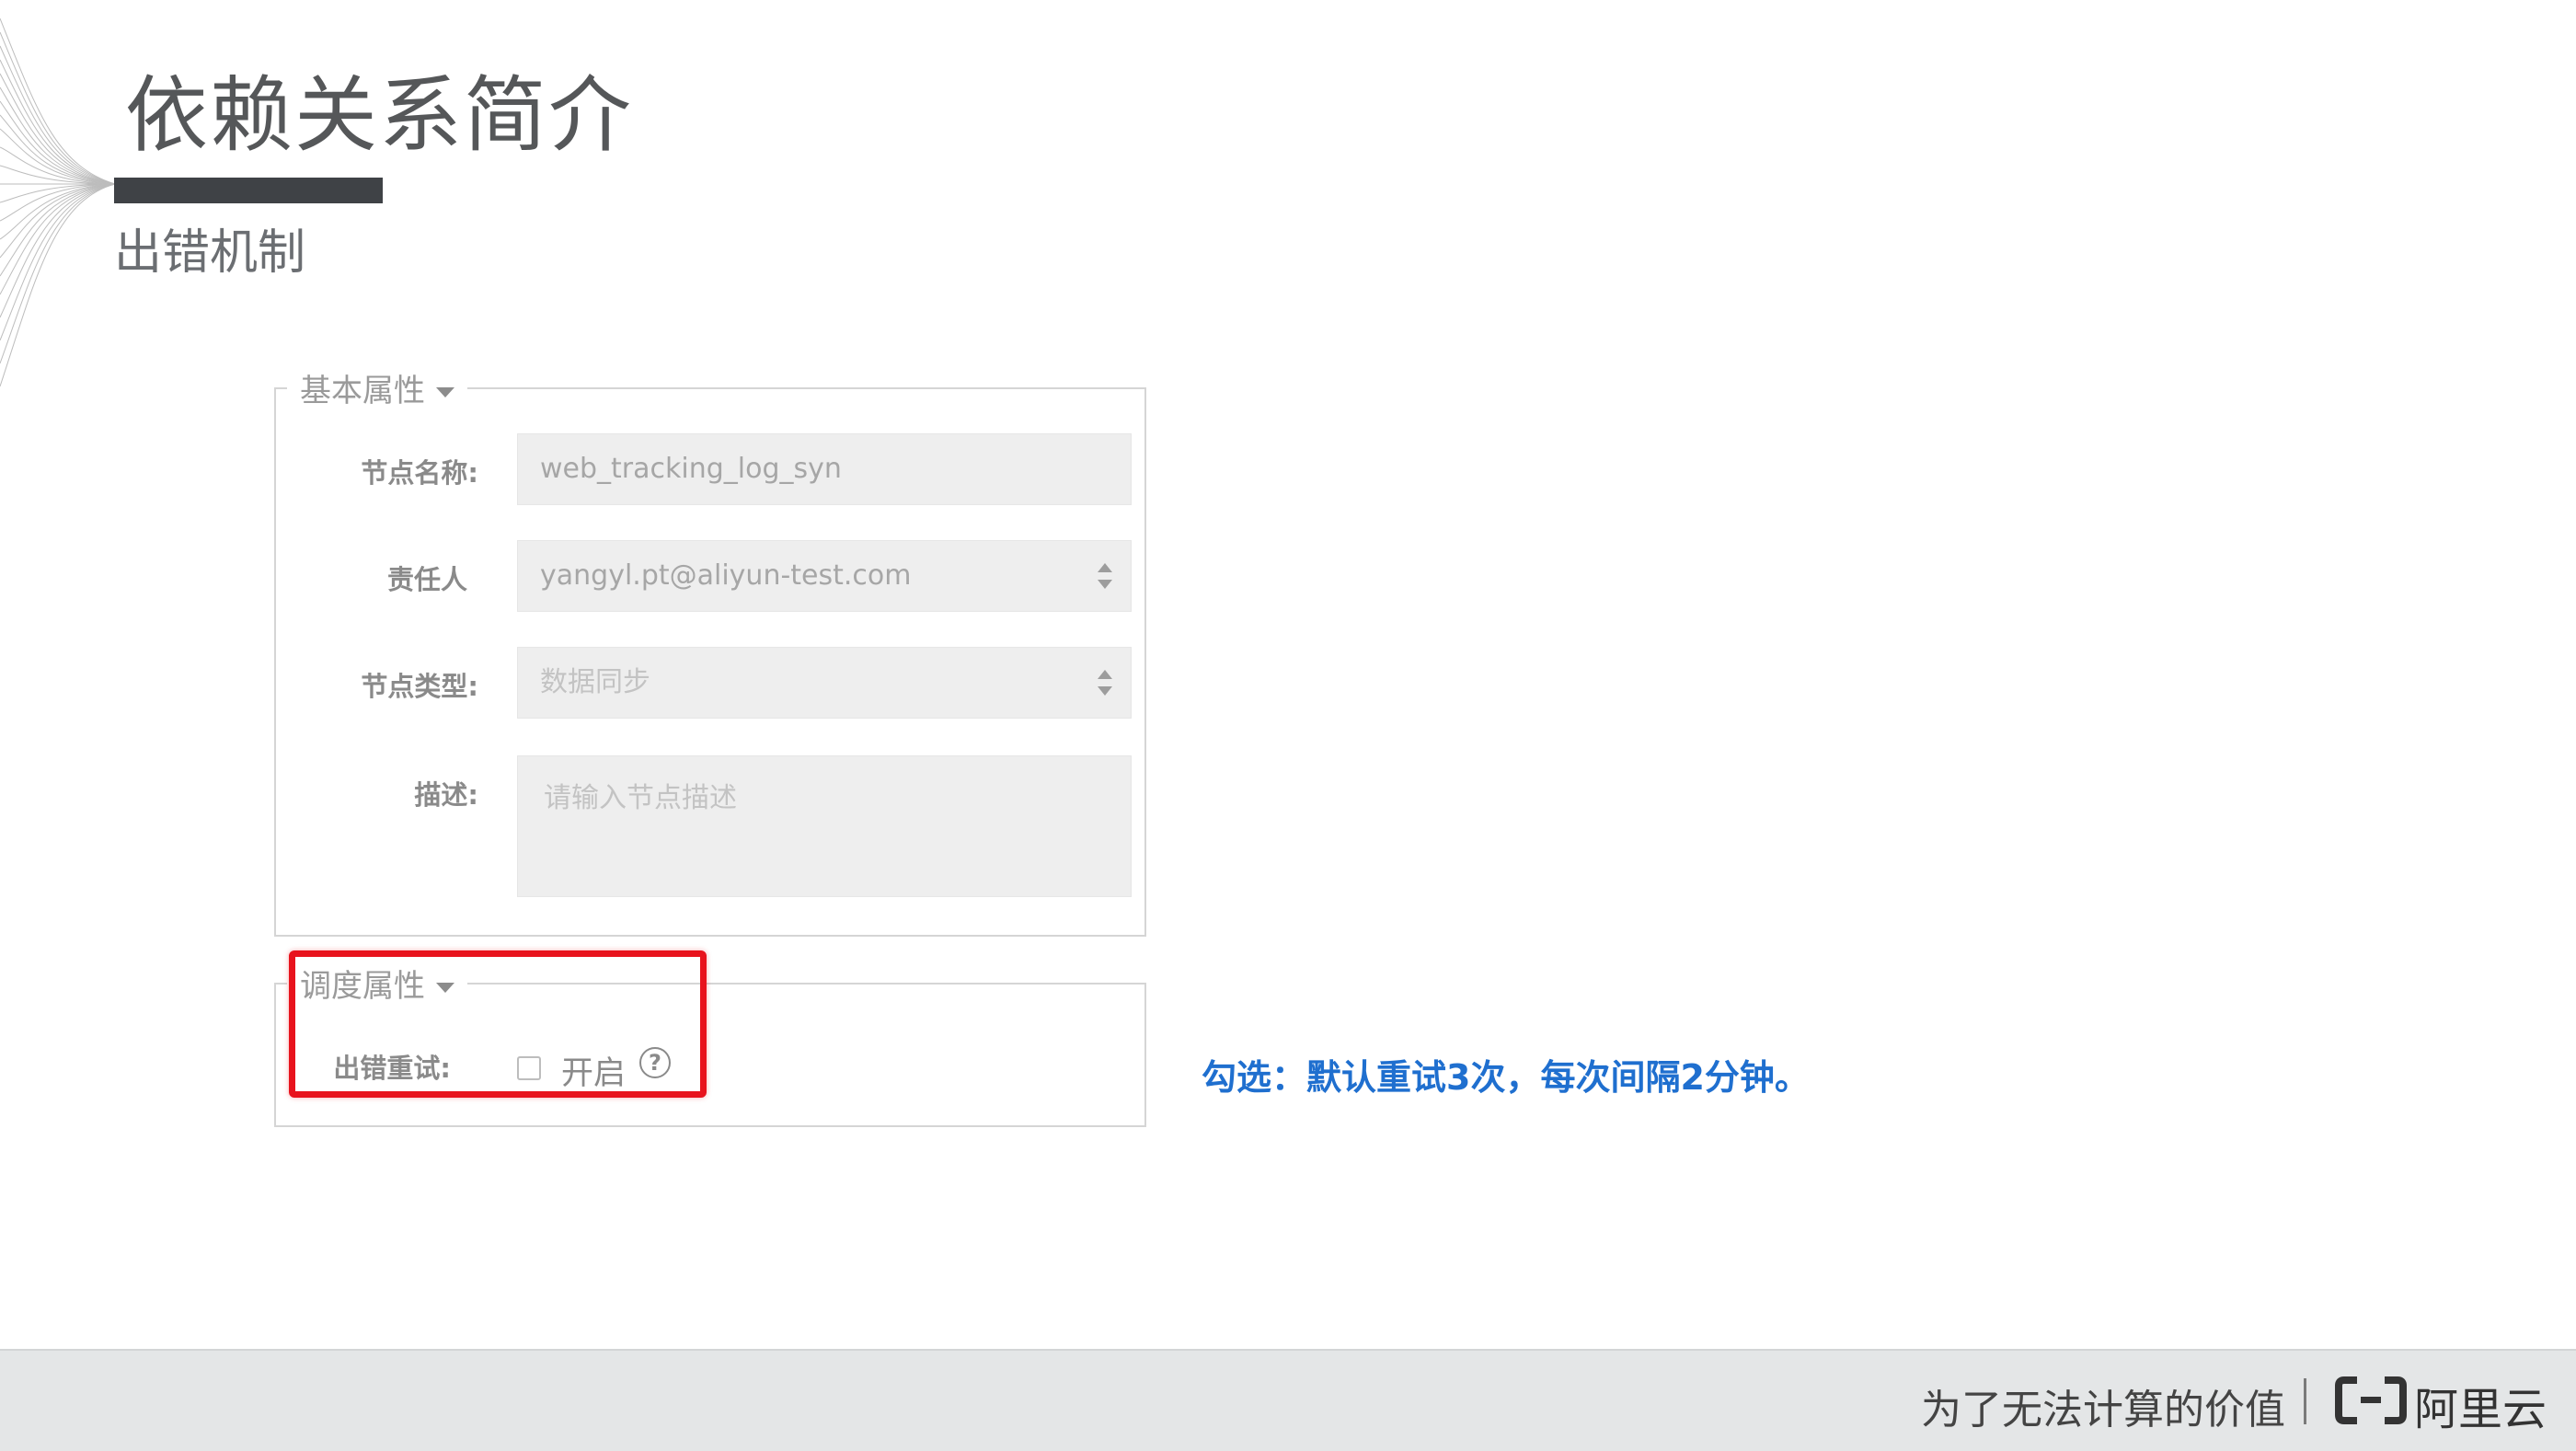 The image size is (2576, 1451). I want to click on owner-label: 责任人, so click(426, 579).